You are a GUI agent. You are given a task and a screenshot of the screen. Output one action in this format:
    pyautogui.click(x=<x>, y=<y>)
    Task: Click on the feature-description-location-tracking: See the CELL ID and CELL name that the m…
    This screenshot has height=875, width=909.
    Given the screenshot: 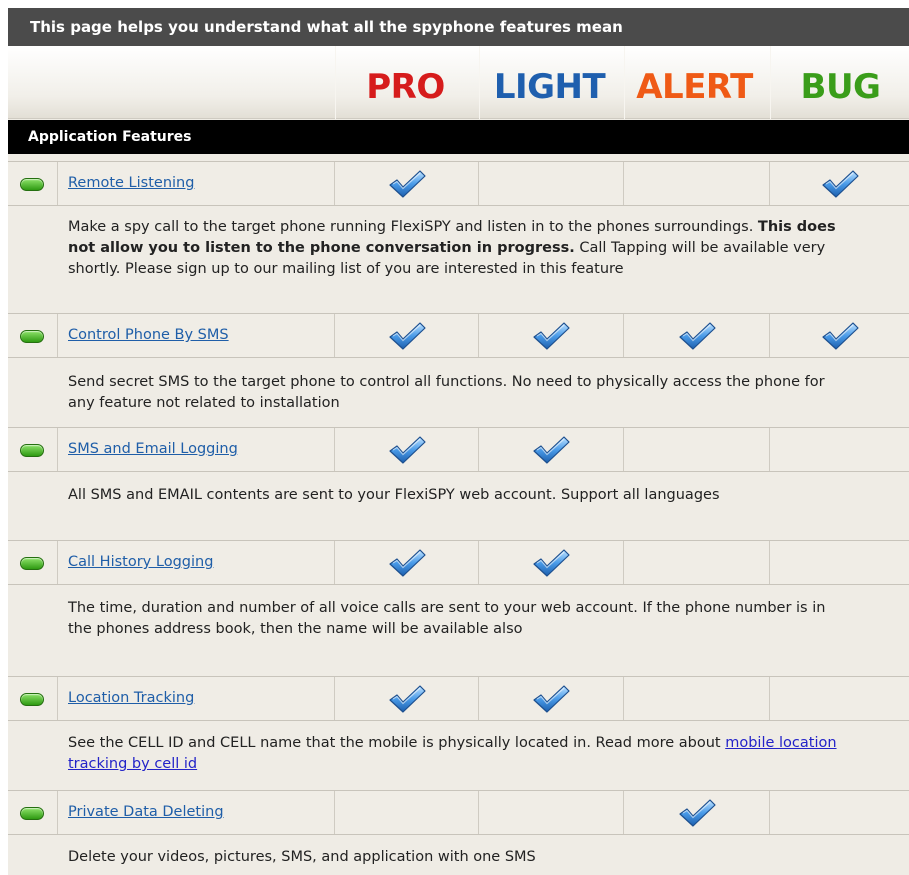 What is the action you would take?
    pyautogui.click(x=452, y=753)
    